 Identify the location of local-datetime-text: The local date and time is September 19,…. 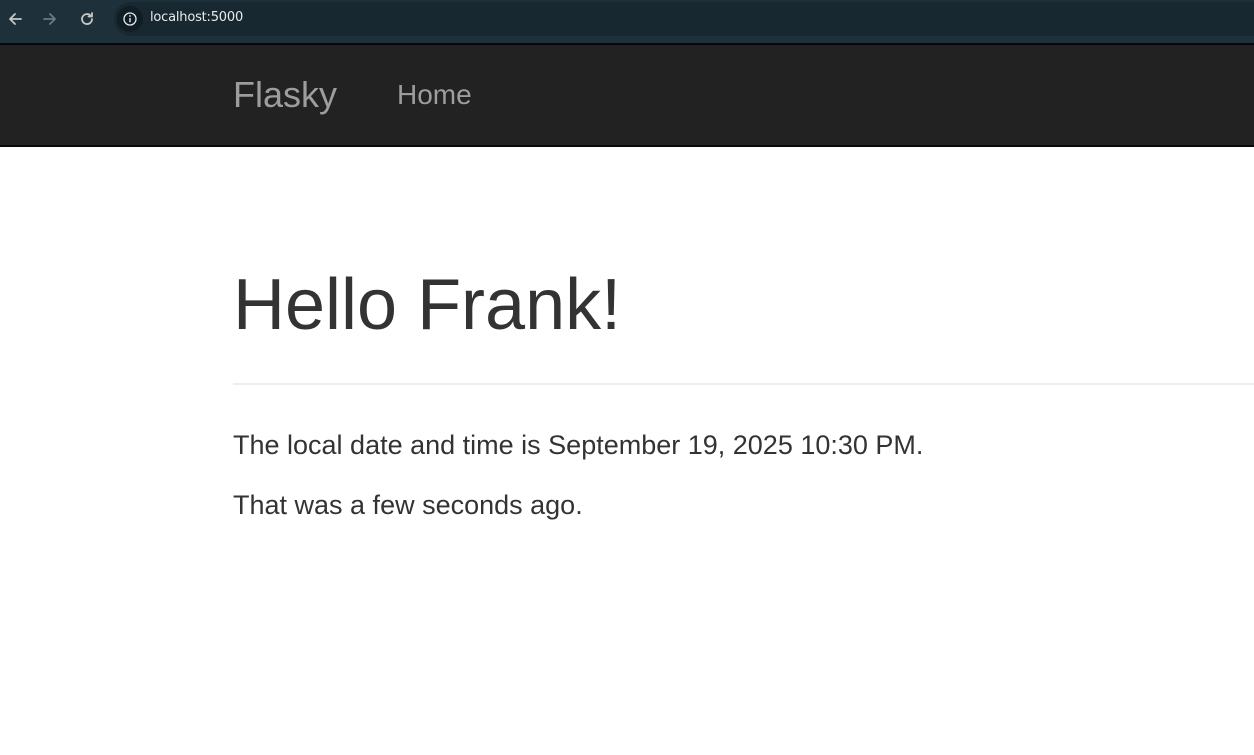
(578, 445).